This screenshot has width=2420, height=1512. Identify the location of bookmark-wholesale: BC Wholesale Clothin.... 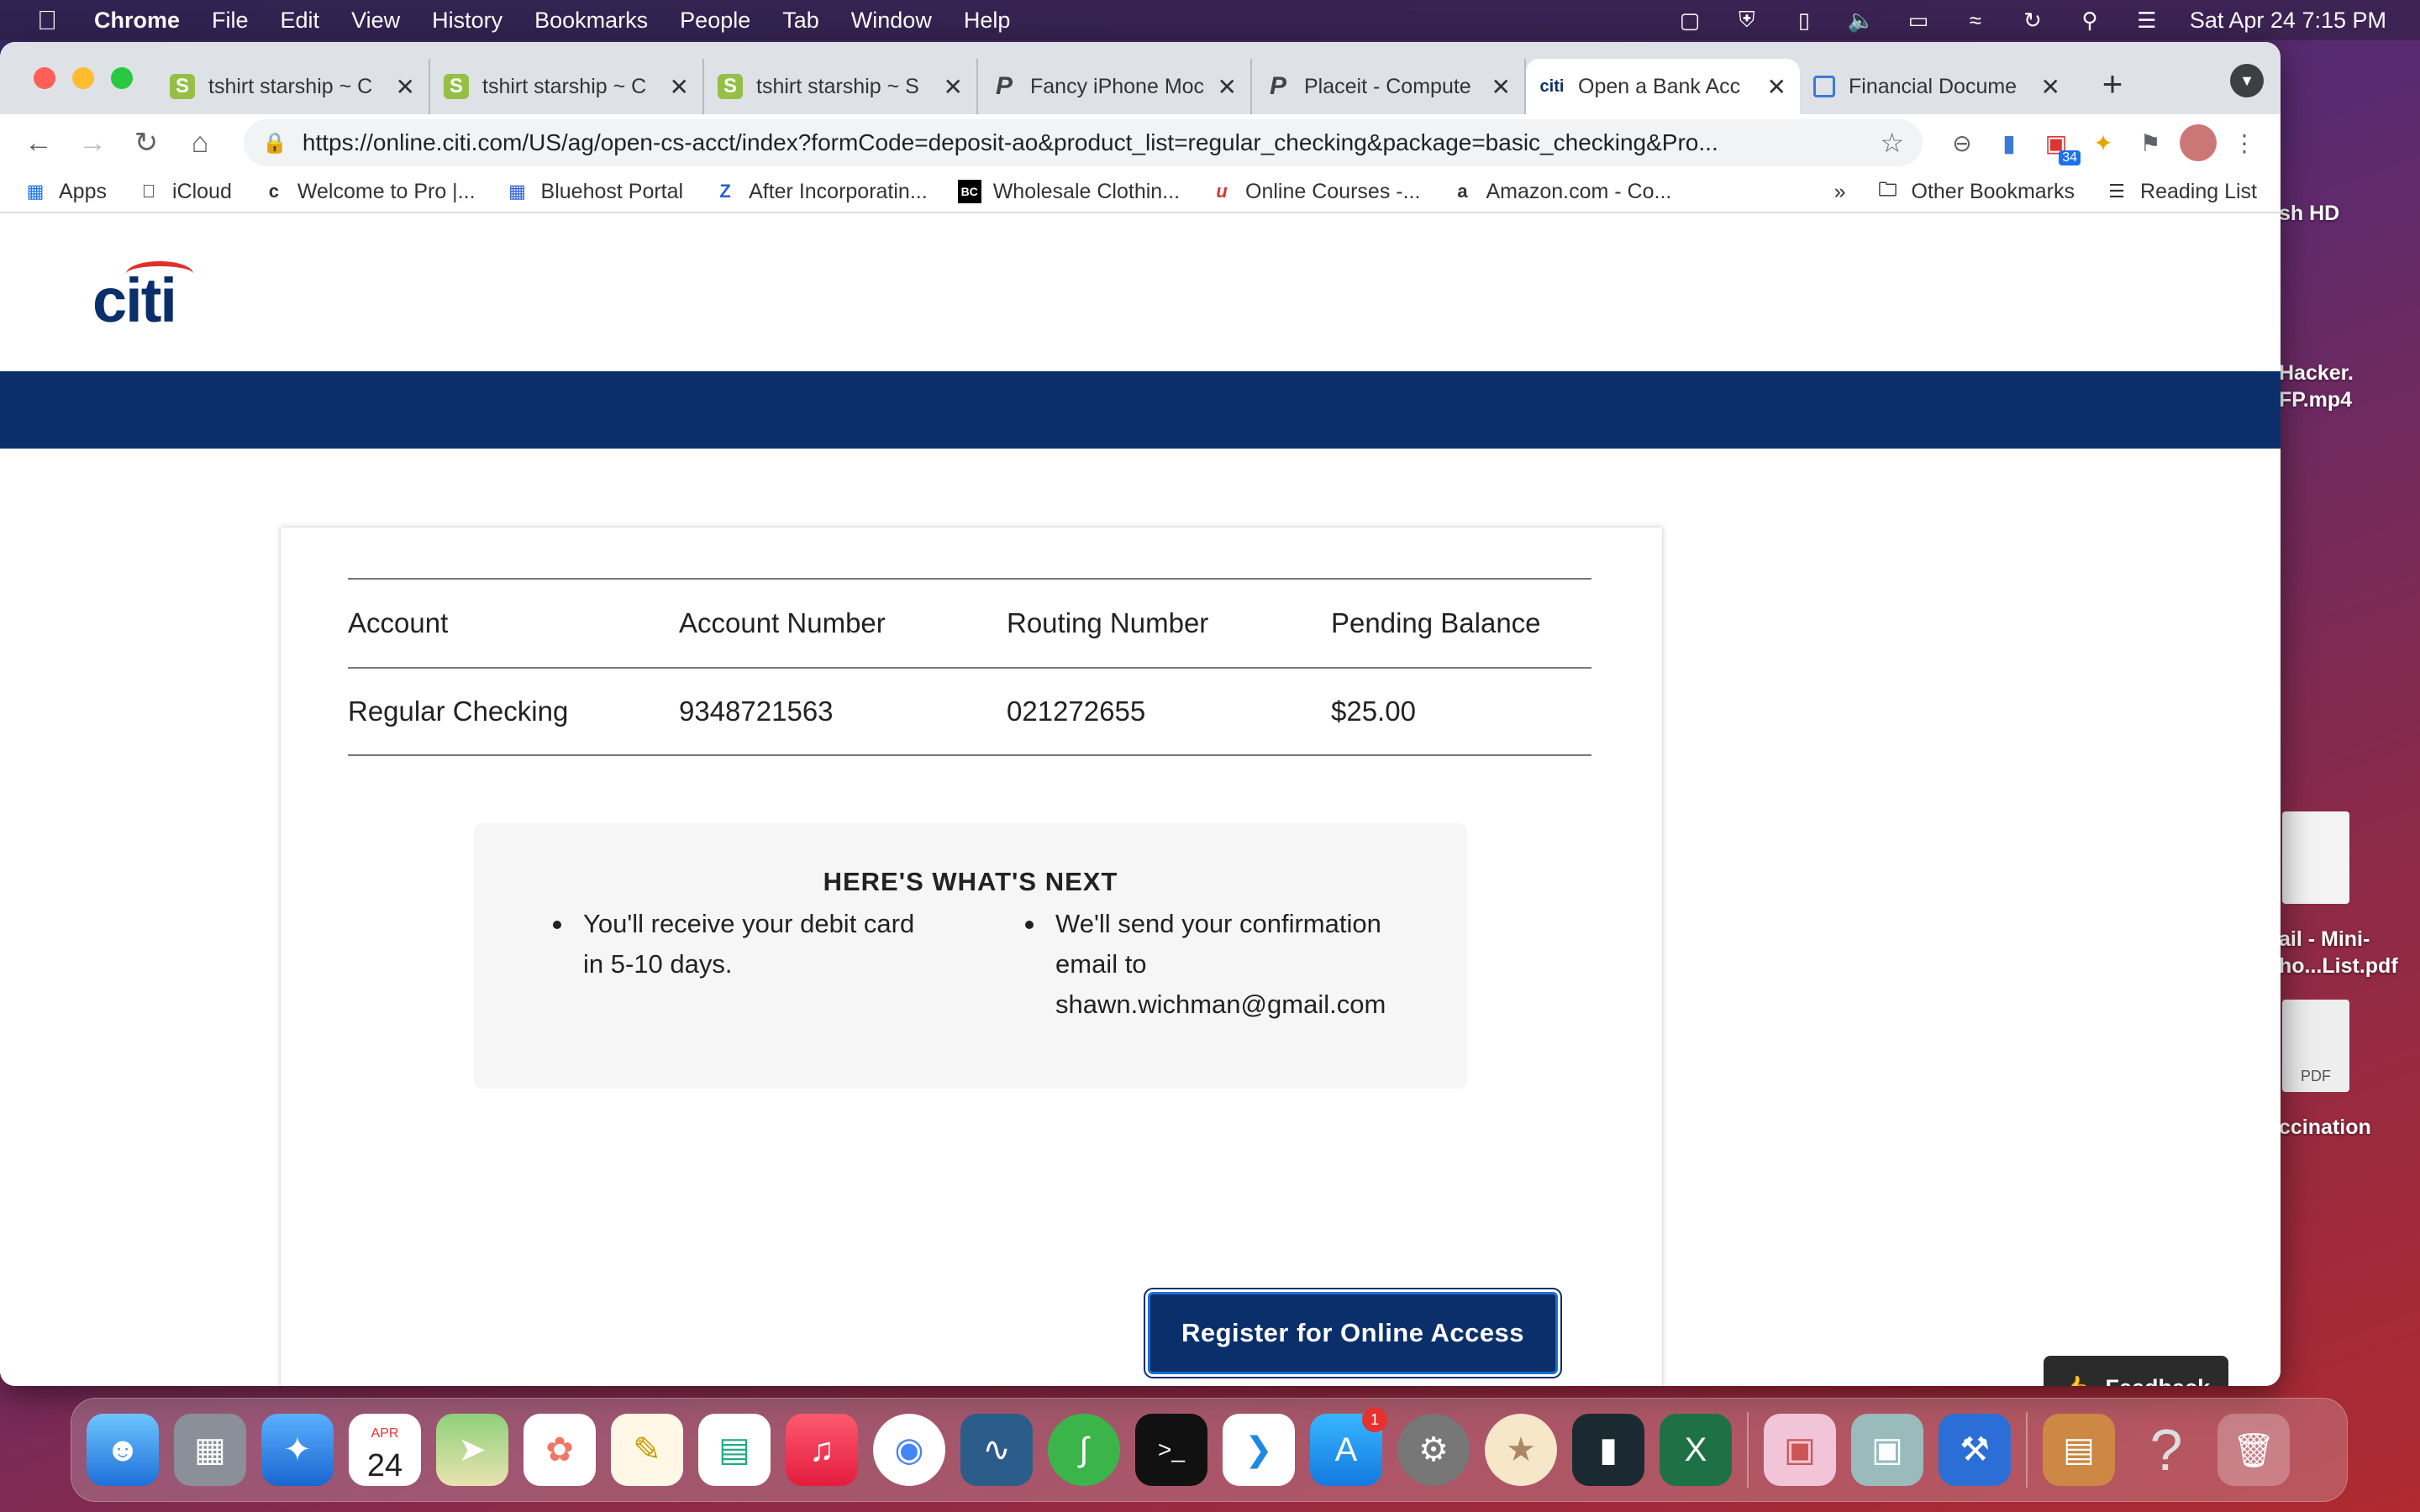
(1068, 192).